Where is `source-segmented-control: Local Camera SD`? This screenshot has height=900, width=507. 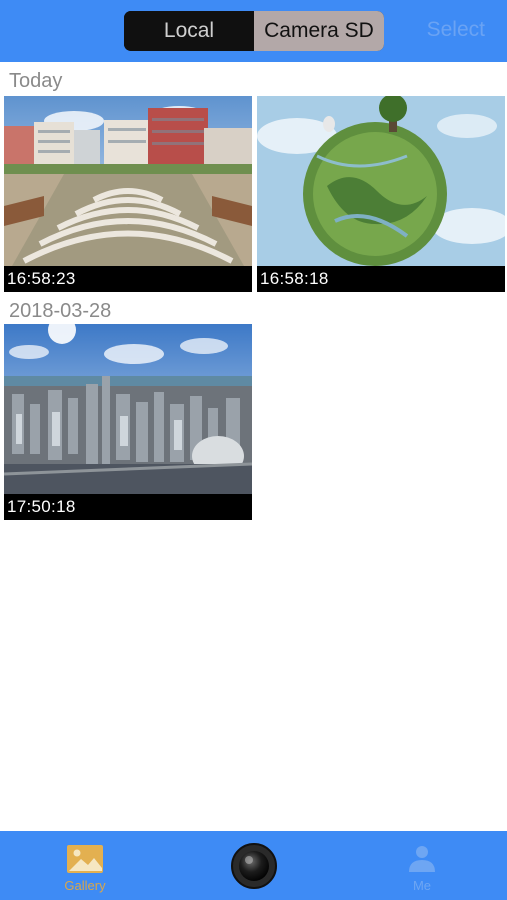
source-segmented-control: Local Camera SD is located at coordinates (254, 31).